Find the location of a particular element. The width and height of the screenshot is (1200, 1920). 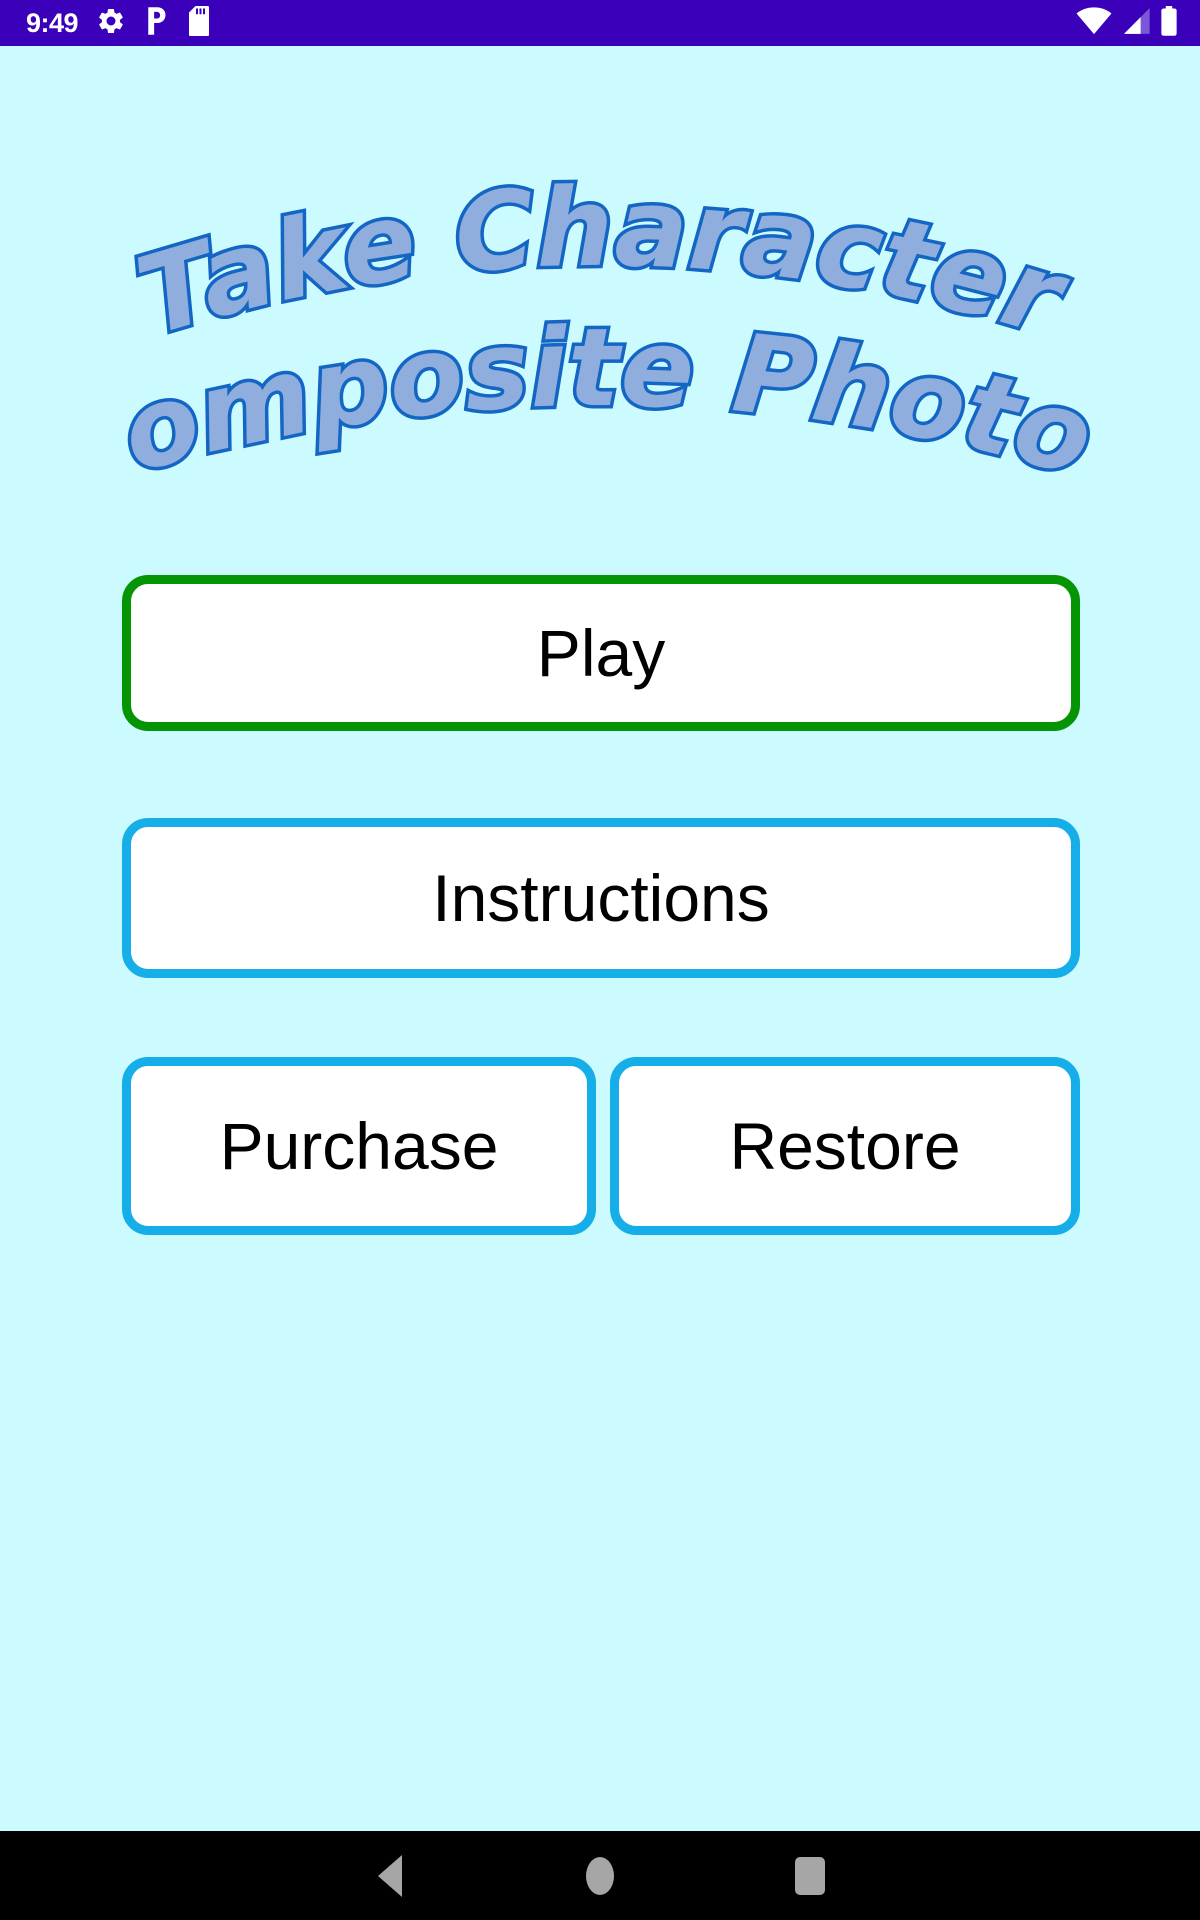

play-button: Play is located at coordinates (601, 653).